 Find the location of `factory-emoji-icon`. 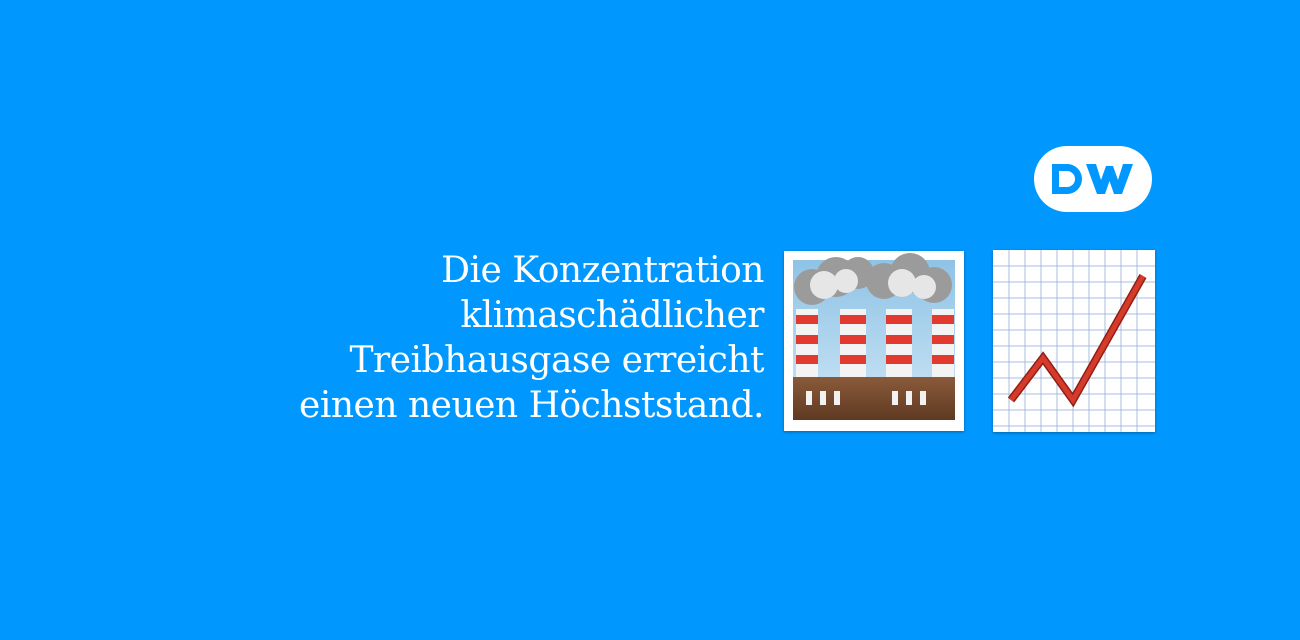

factory-emoji-icon is located at coordinates (874, 341).